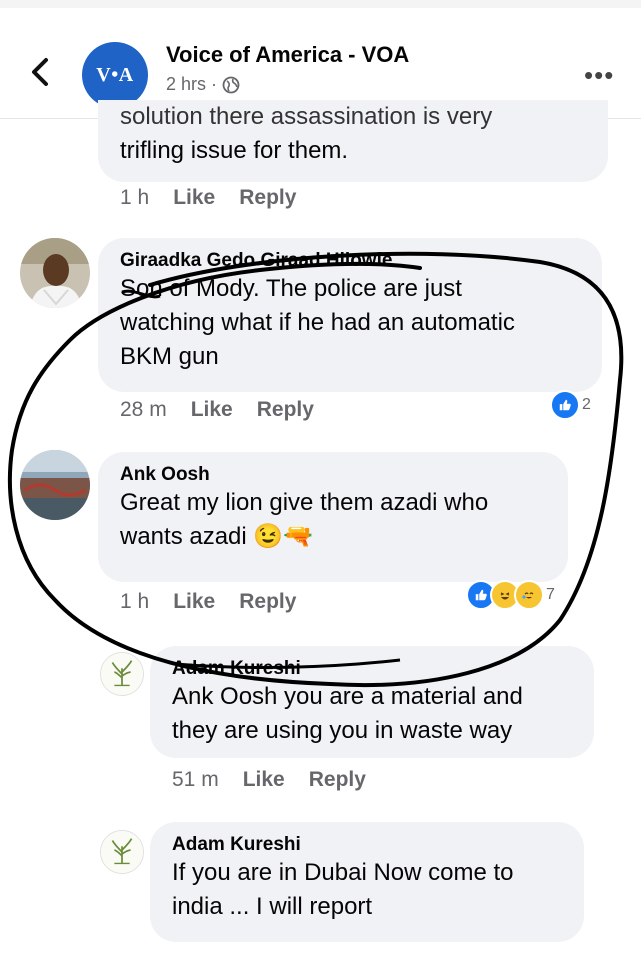  What do you see at coordinates (231, 84) in the screenshot?
I see `globe-icon` at bounding box center [231, 84].